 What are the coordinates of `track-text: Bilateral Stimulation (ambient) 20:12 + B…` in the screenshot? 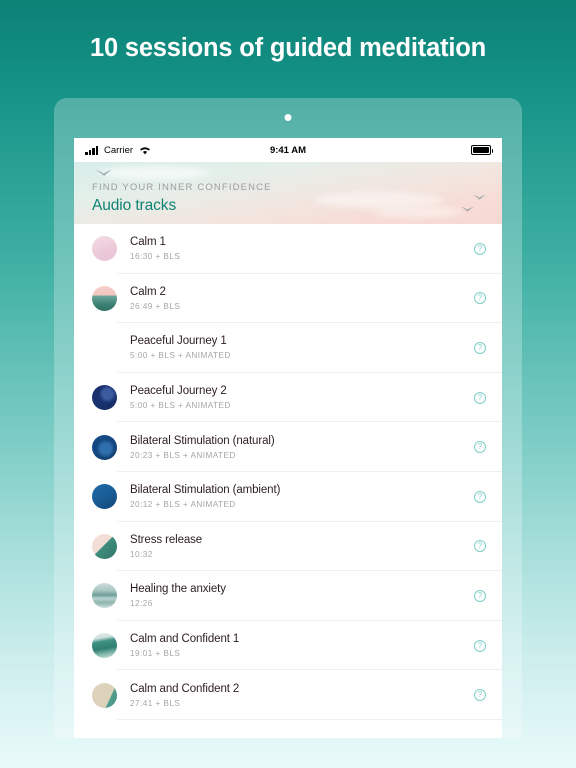 It's located at (302, 496).